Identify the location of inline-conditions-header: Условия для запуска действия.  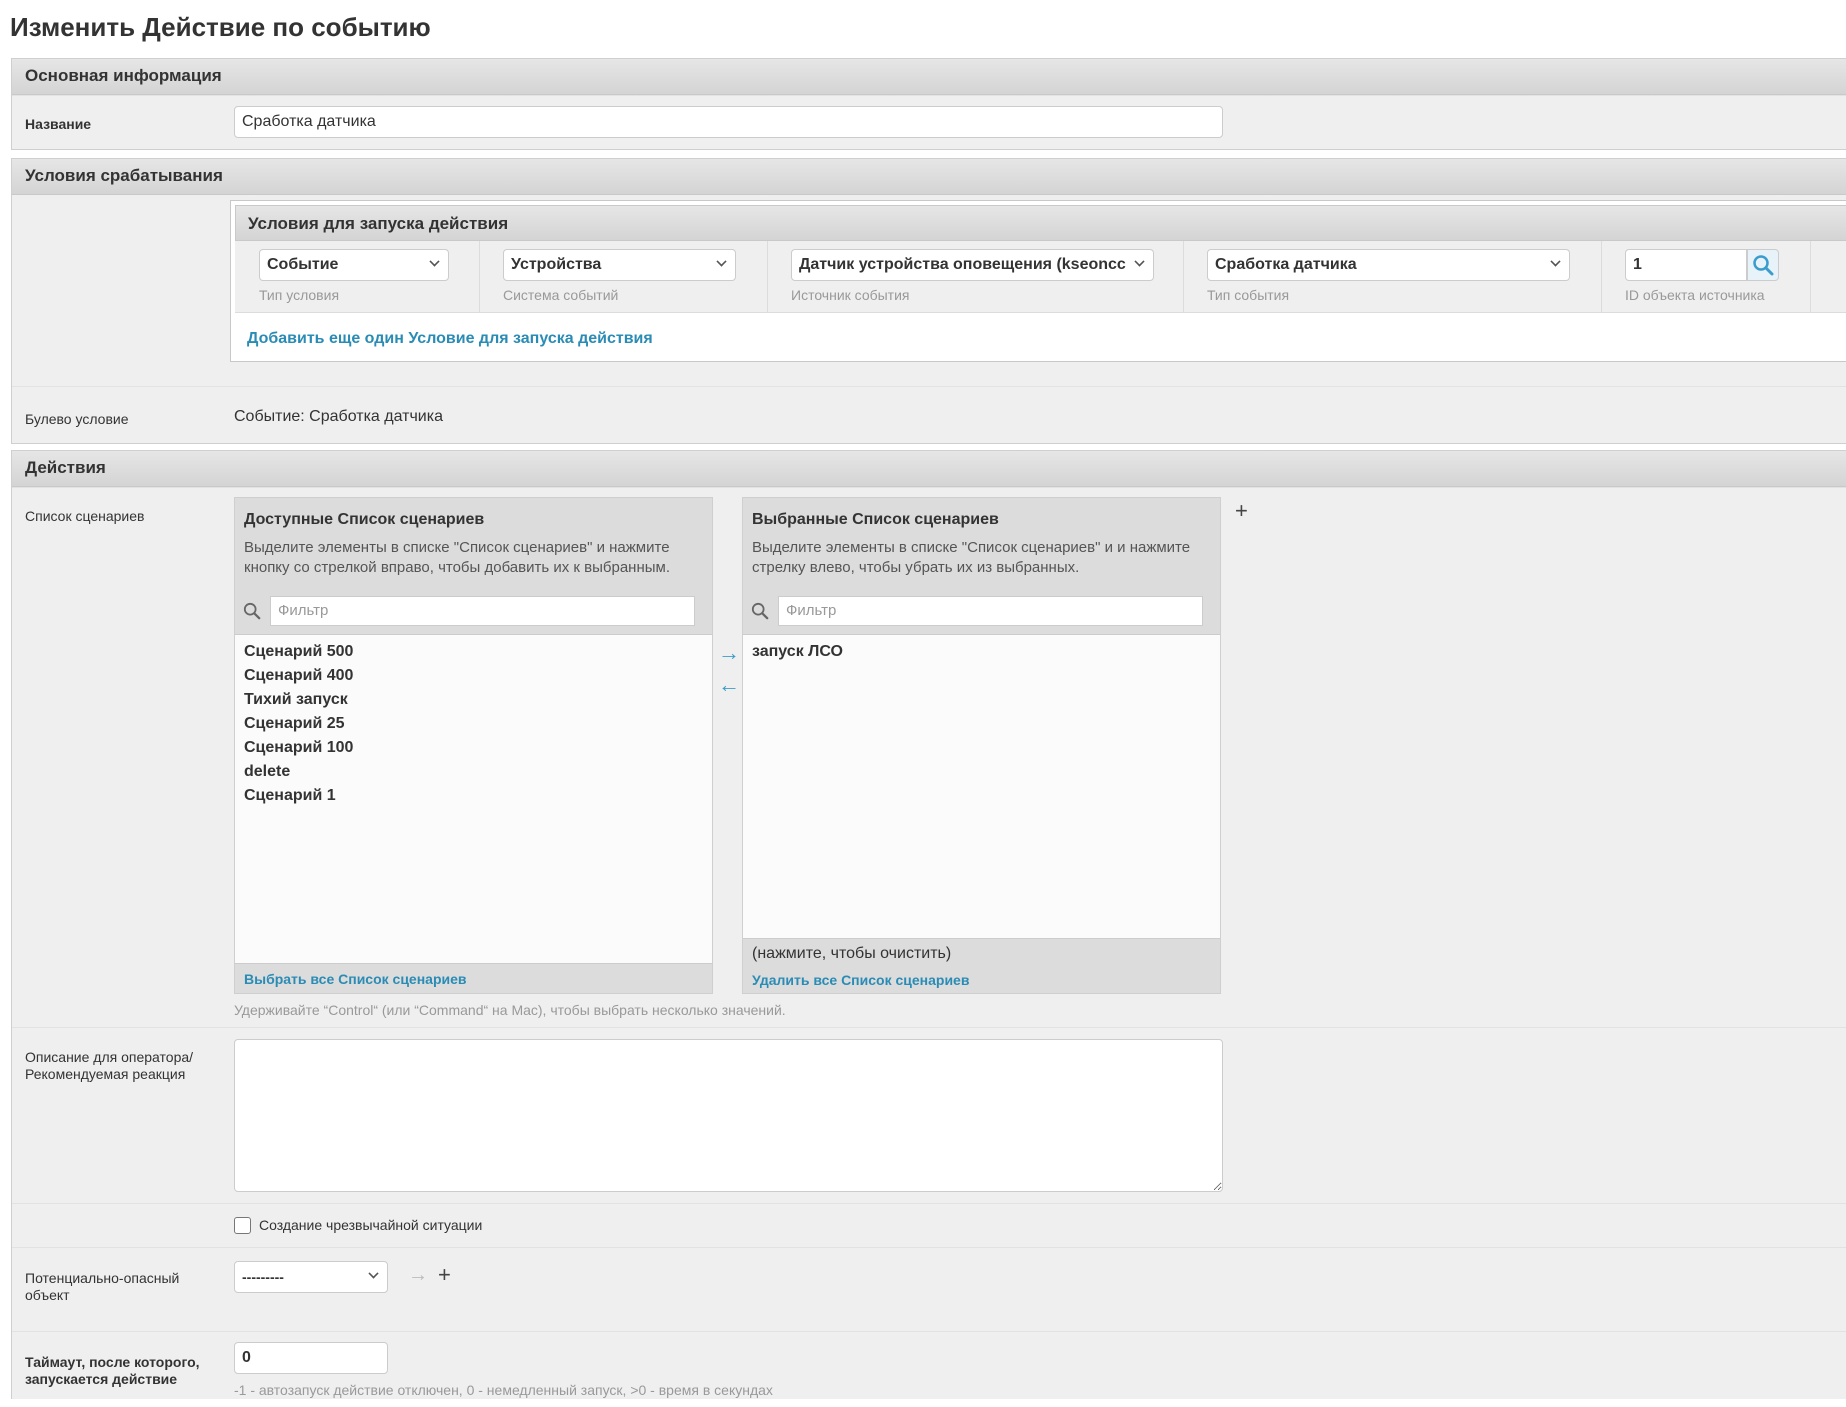
(1040, 223).